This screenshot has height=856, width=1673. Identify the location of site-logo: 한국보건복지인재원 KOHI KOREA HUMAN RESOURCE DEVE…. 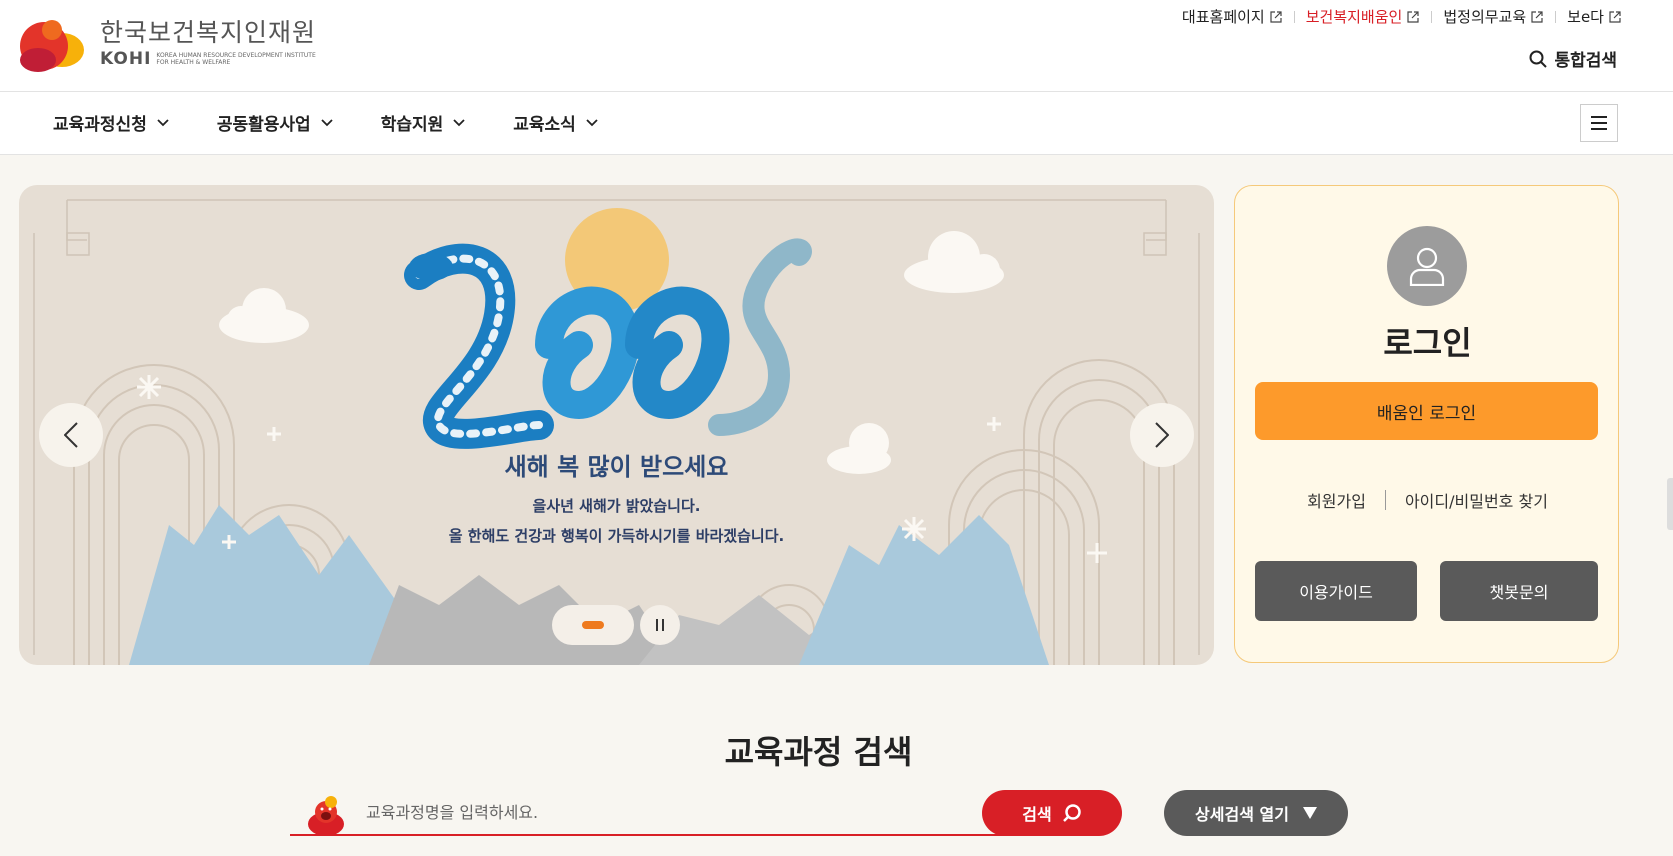
(167, 44).